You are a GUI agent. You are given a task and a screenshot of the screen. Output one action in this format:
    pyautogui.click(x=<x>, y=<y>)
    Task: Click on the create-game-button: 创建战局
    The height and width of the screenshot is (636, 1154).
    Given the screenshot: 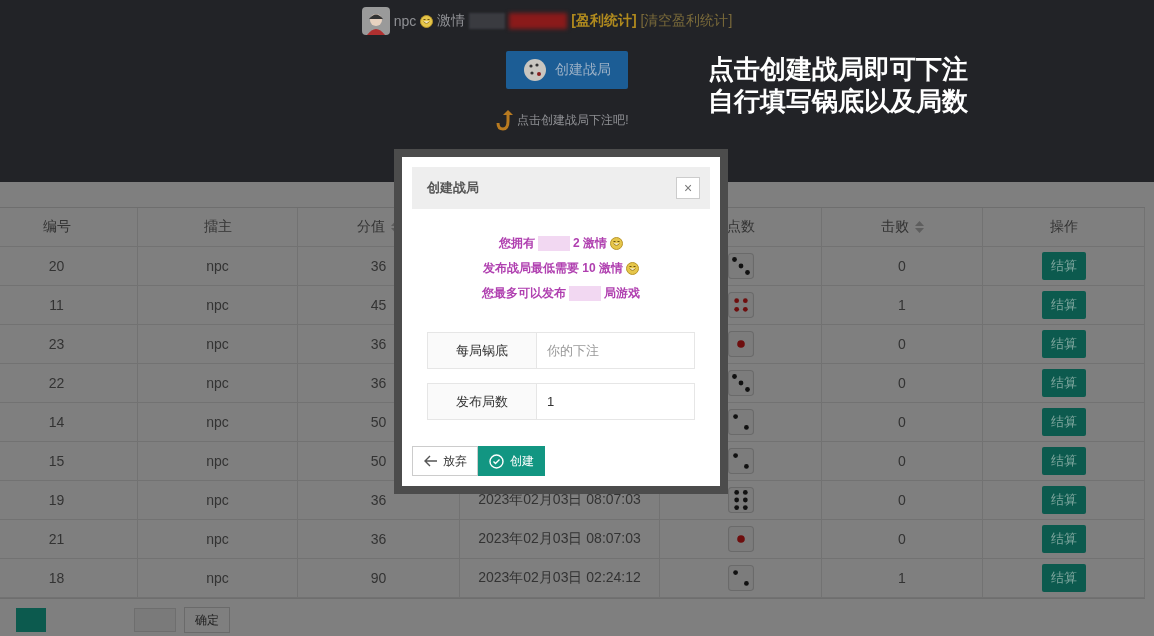 What is the action you would take?
    pyautogui.click(x=567, y=70)
    